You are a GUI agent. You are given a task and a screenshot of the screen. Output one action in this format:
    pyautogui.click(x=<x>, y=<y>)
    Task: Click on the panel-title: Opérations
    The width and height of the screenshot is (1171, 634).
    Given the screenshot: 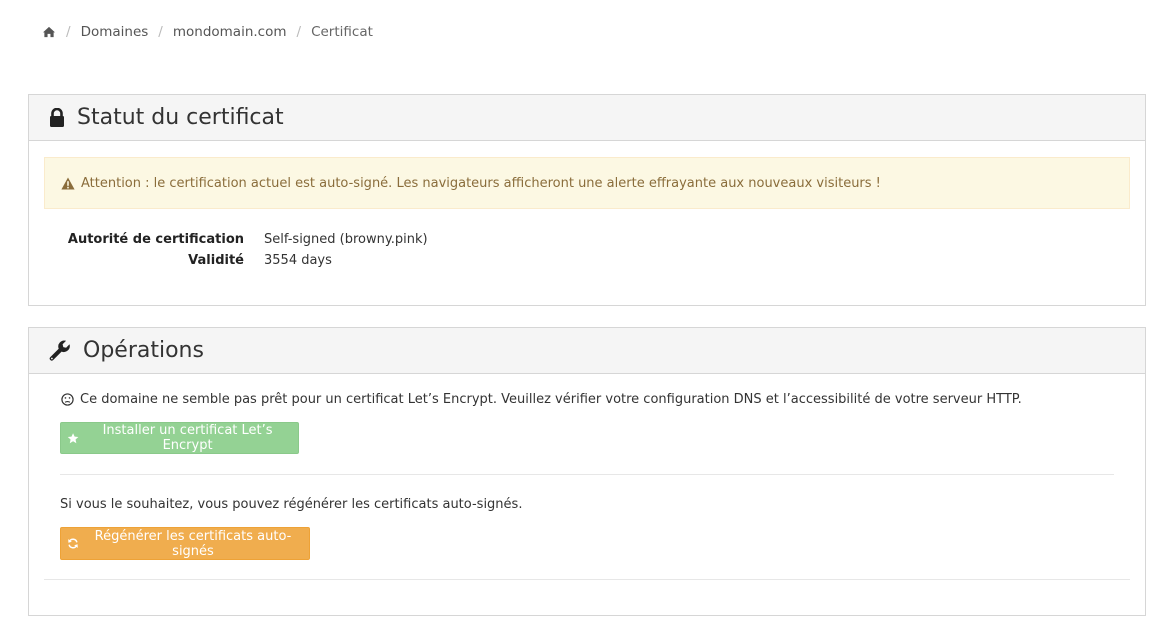 What is the action you would take?
    pyautogui.click(x=143, y=350)
    